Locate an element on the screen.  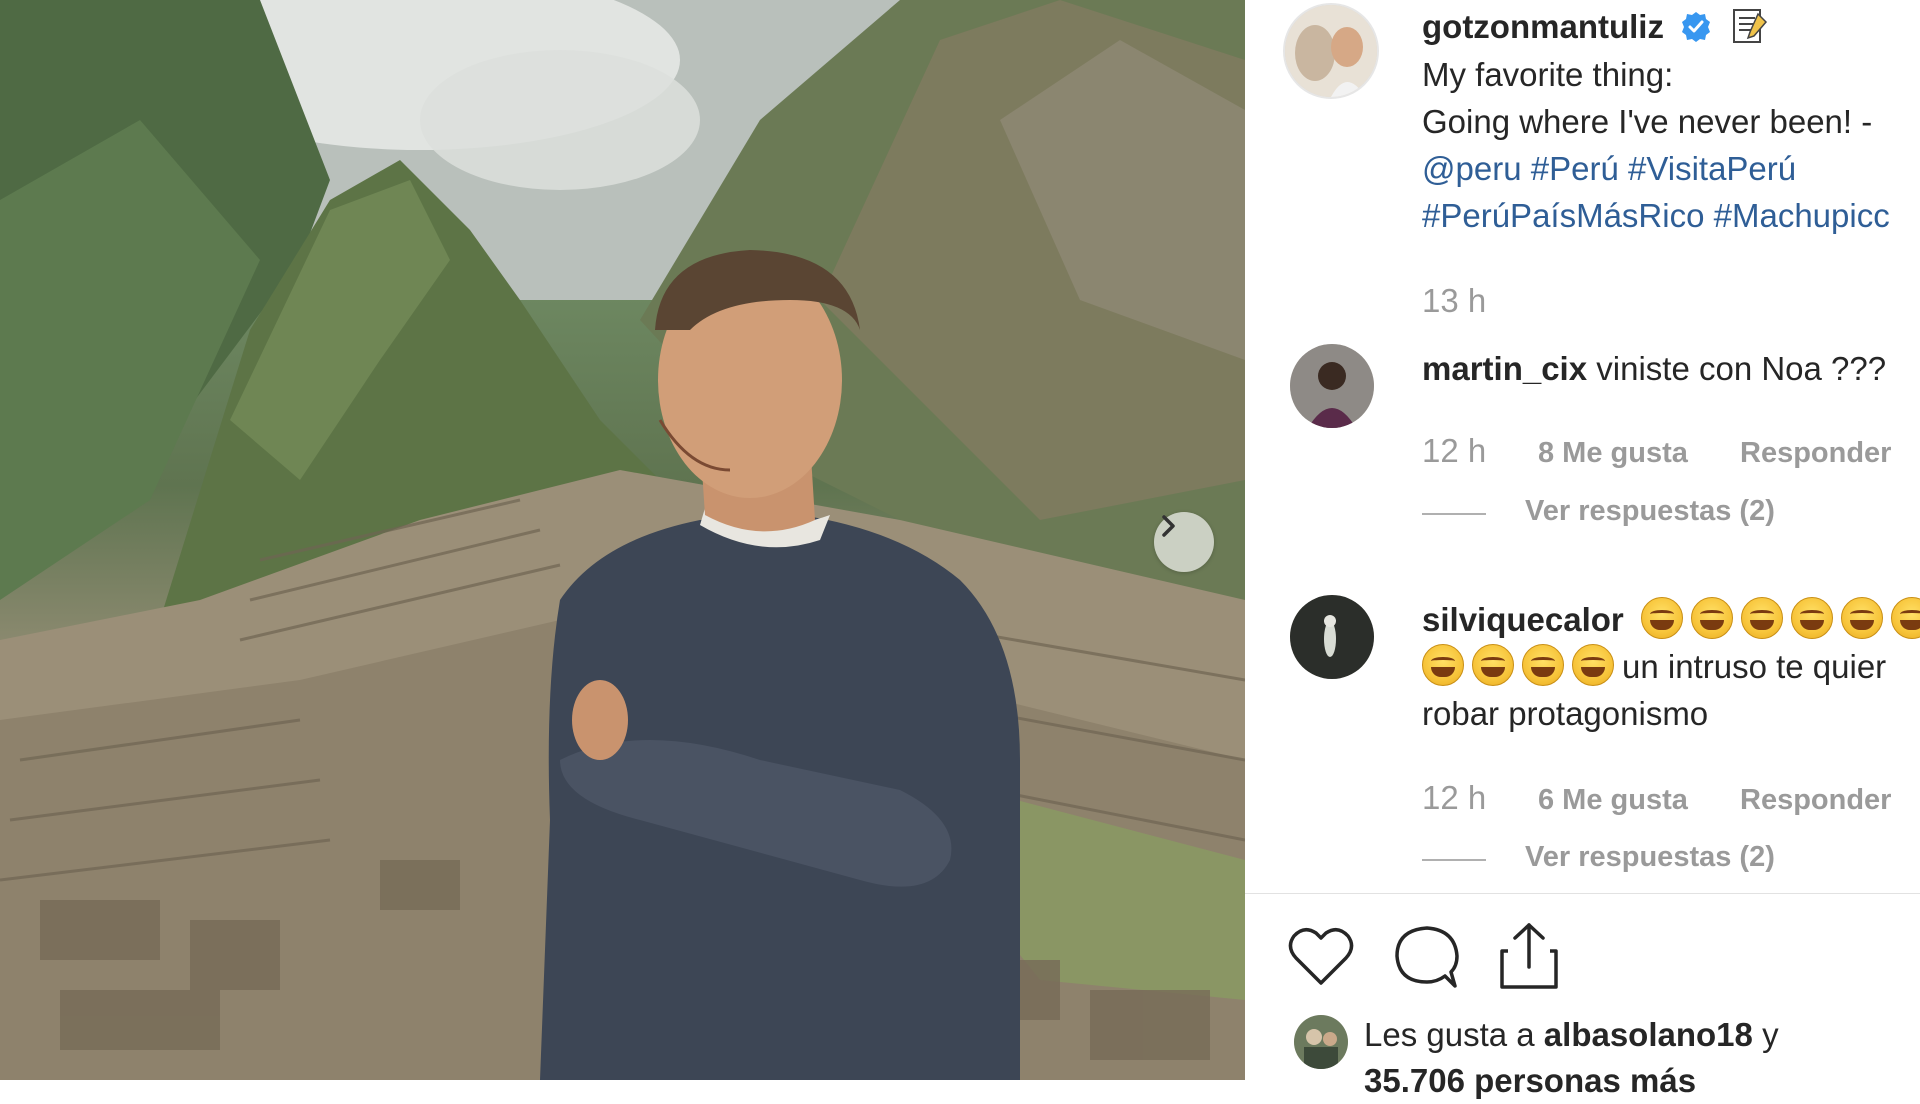
comment-text: un intruso te quier is located at coordinates (1754, 666).